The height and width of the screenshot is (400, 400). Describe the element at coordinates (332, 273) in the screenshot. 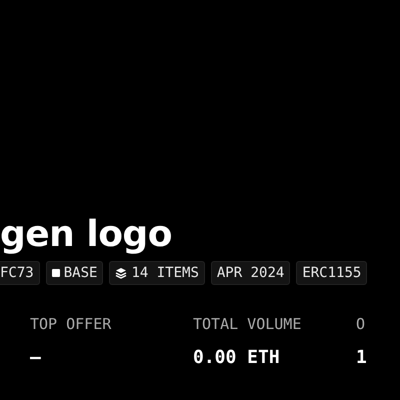

I see `tag-chip: ERC1155` at that location.